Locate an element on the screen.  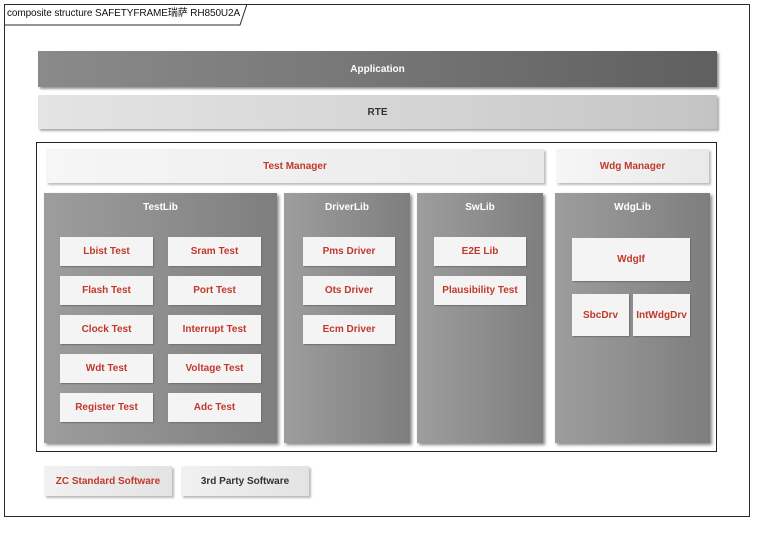
adc-test-block: Adc Test is located at coordinates (214, 407).